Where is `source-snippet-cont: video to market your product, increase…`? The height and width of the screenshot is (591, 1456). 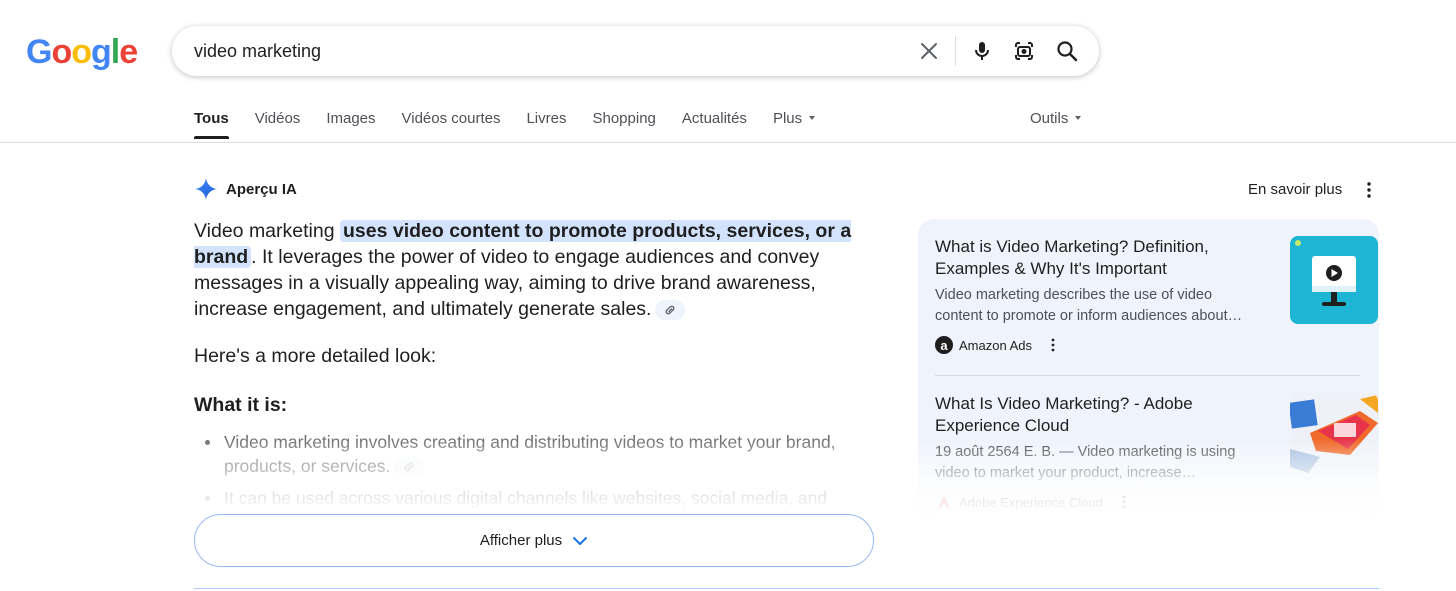 source-snippet-cont: video to market your product, increase… is located at coordinates (1066, 473).